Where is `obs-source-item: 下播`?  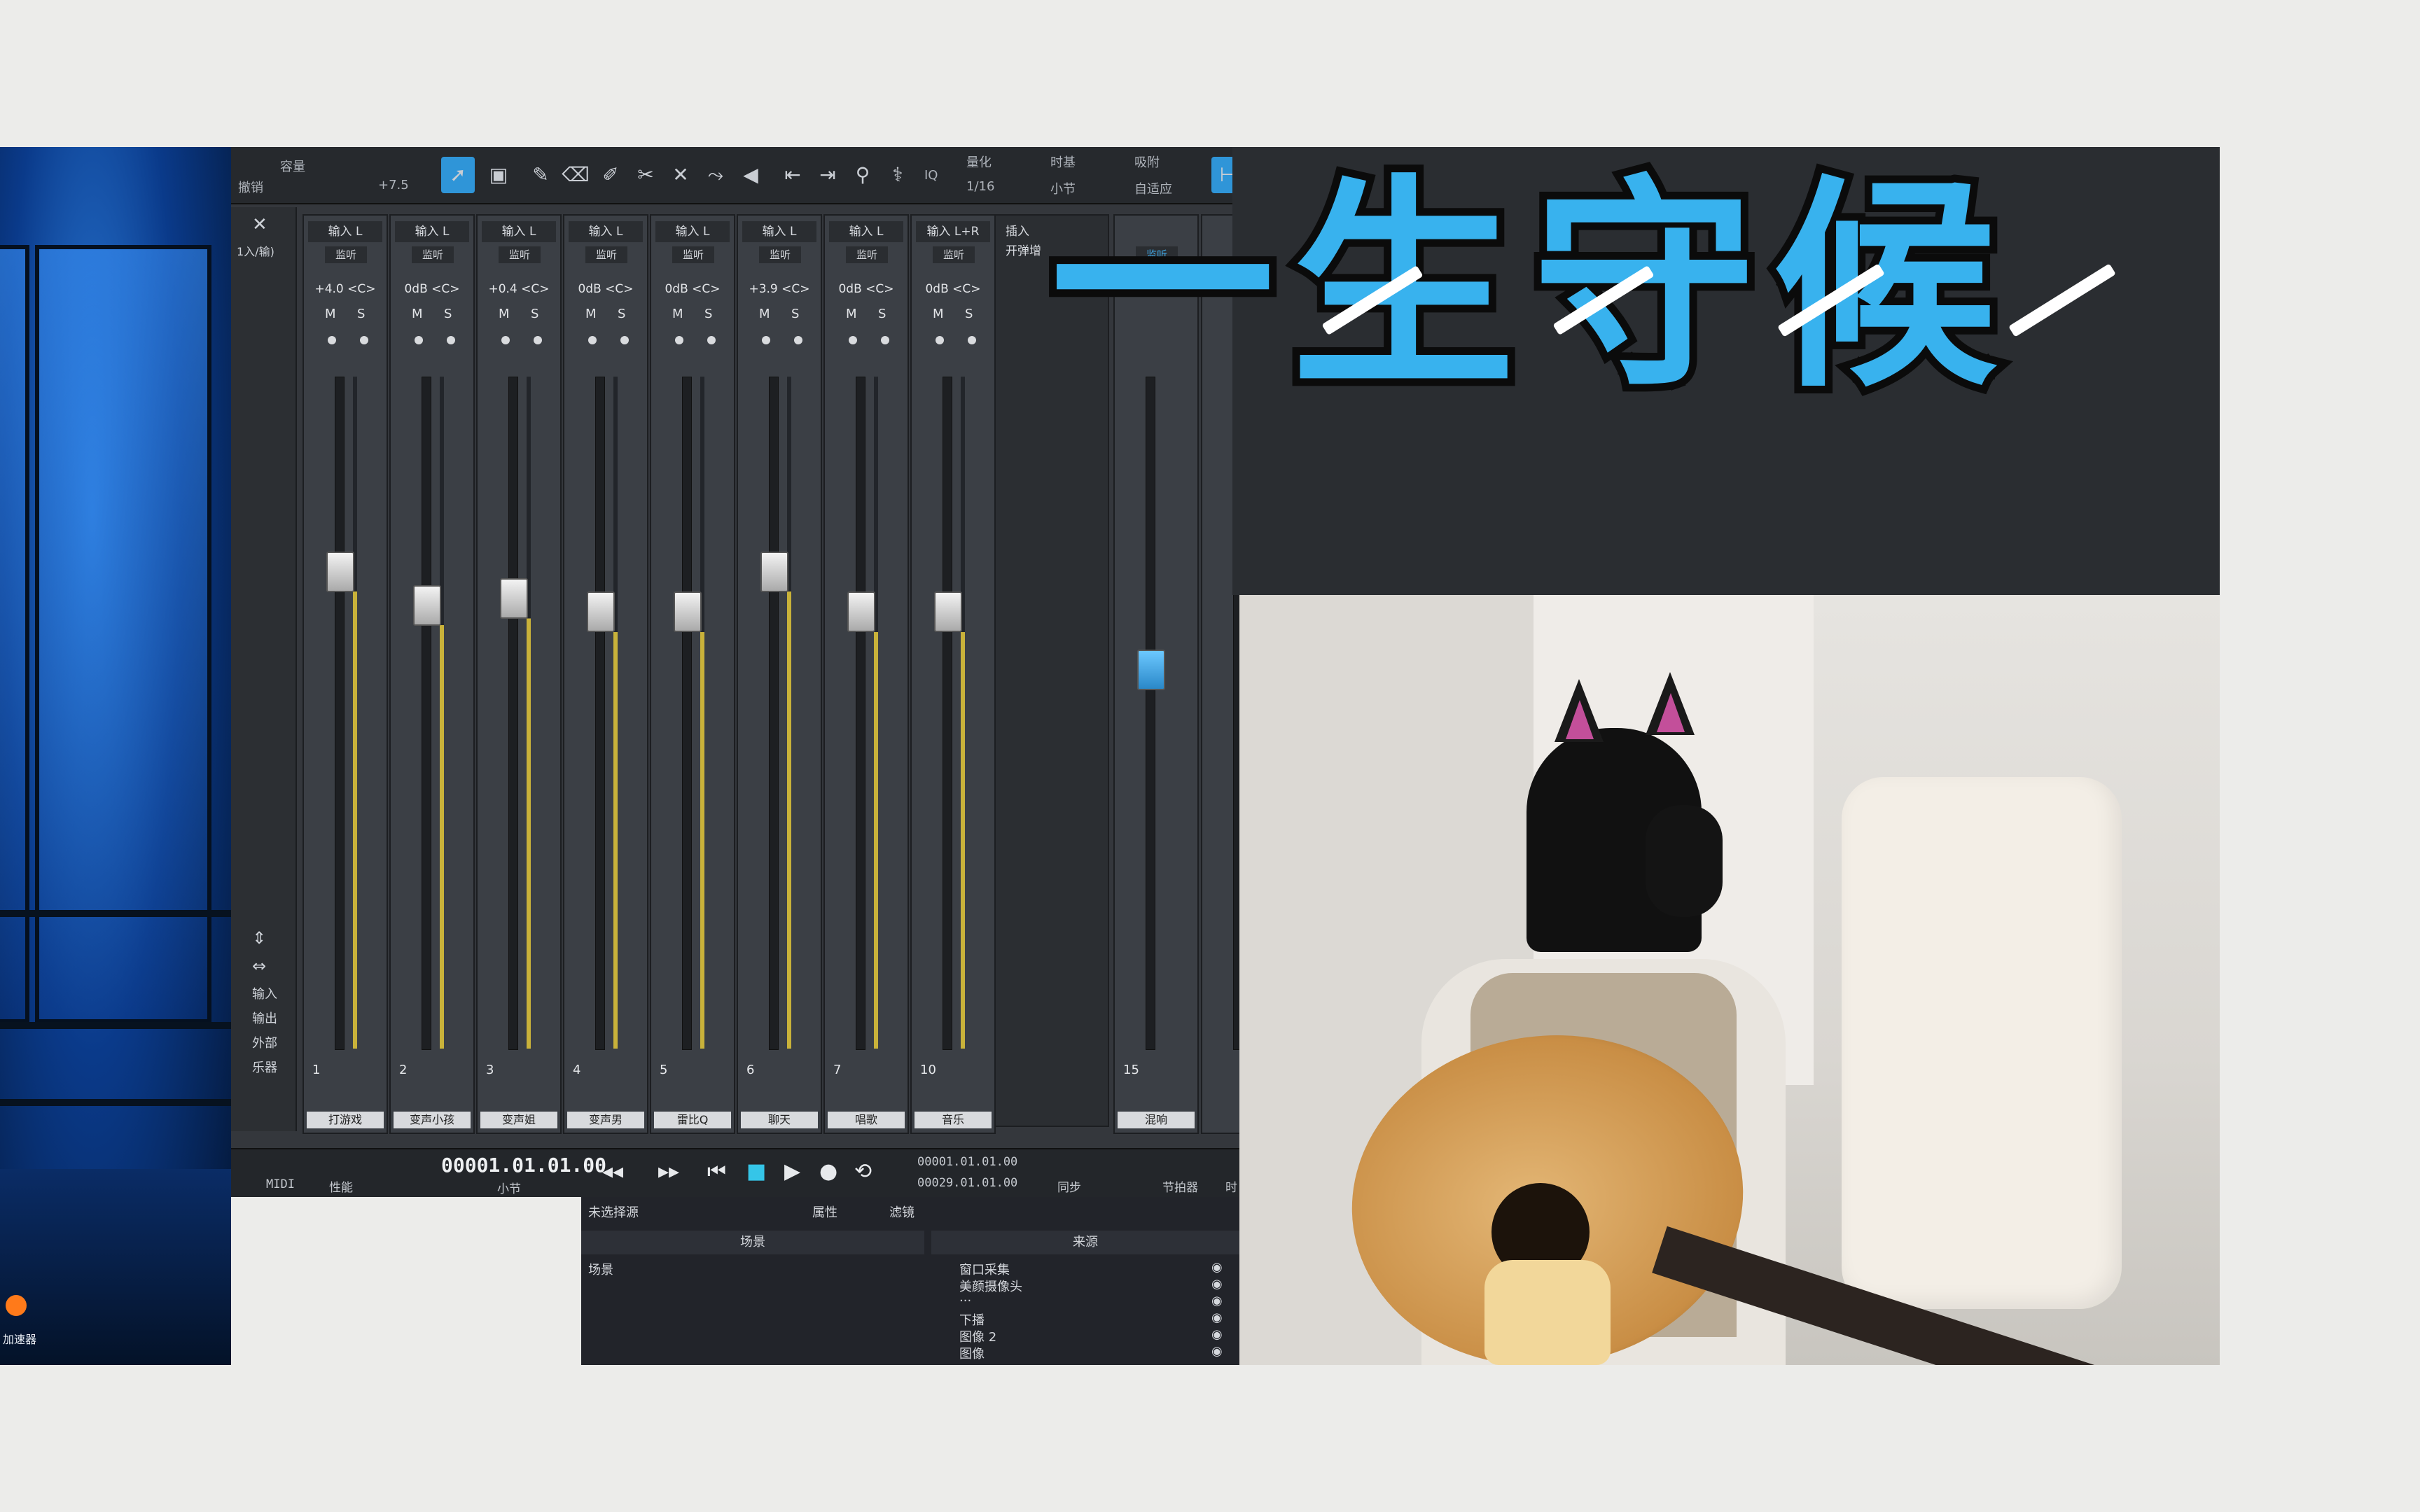 obs-source-item: 下播 is located at coordinates (972, 1319).